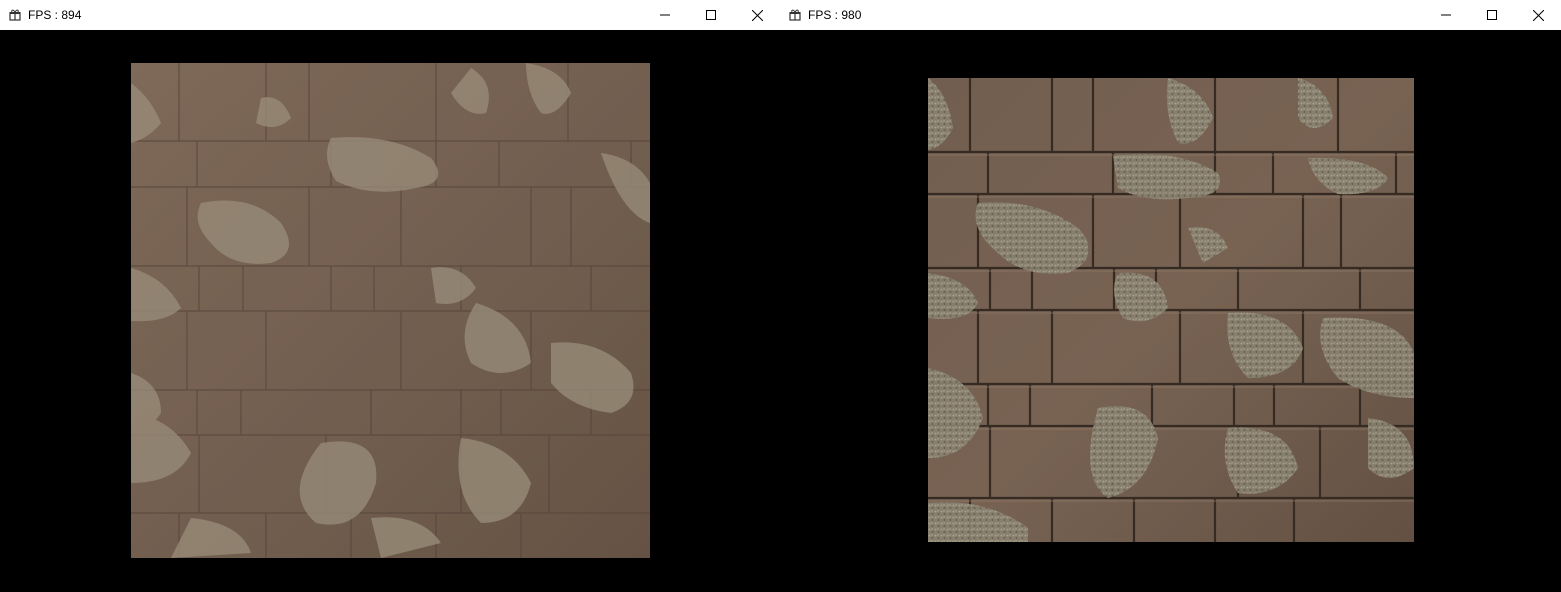  Describe the element at coordinates (835, 15) in the screenshot. I see `window-title: FPS : 980` at that location.